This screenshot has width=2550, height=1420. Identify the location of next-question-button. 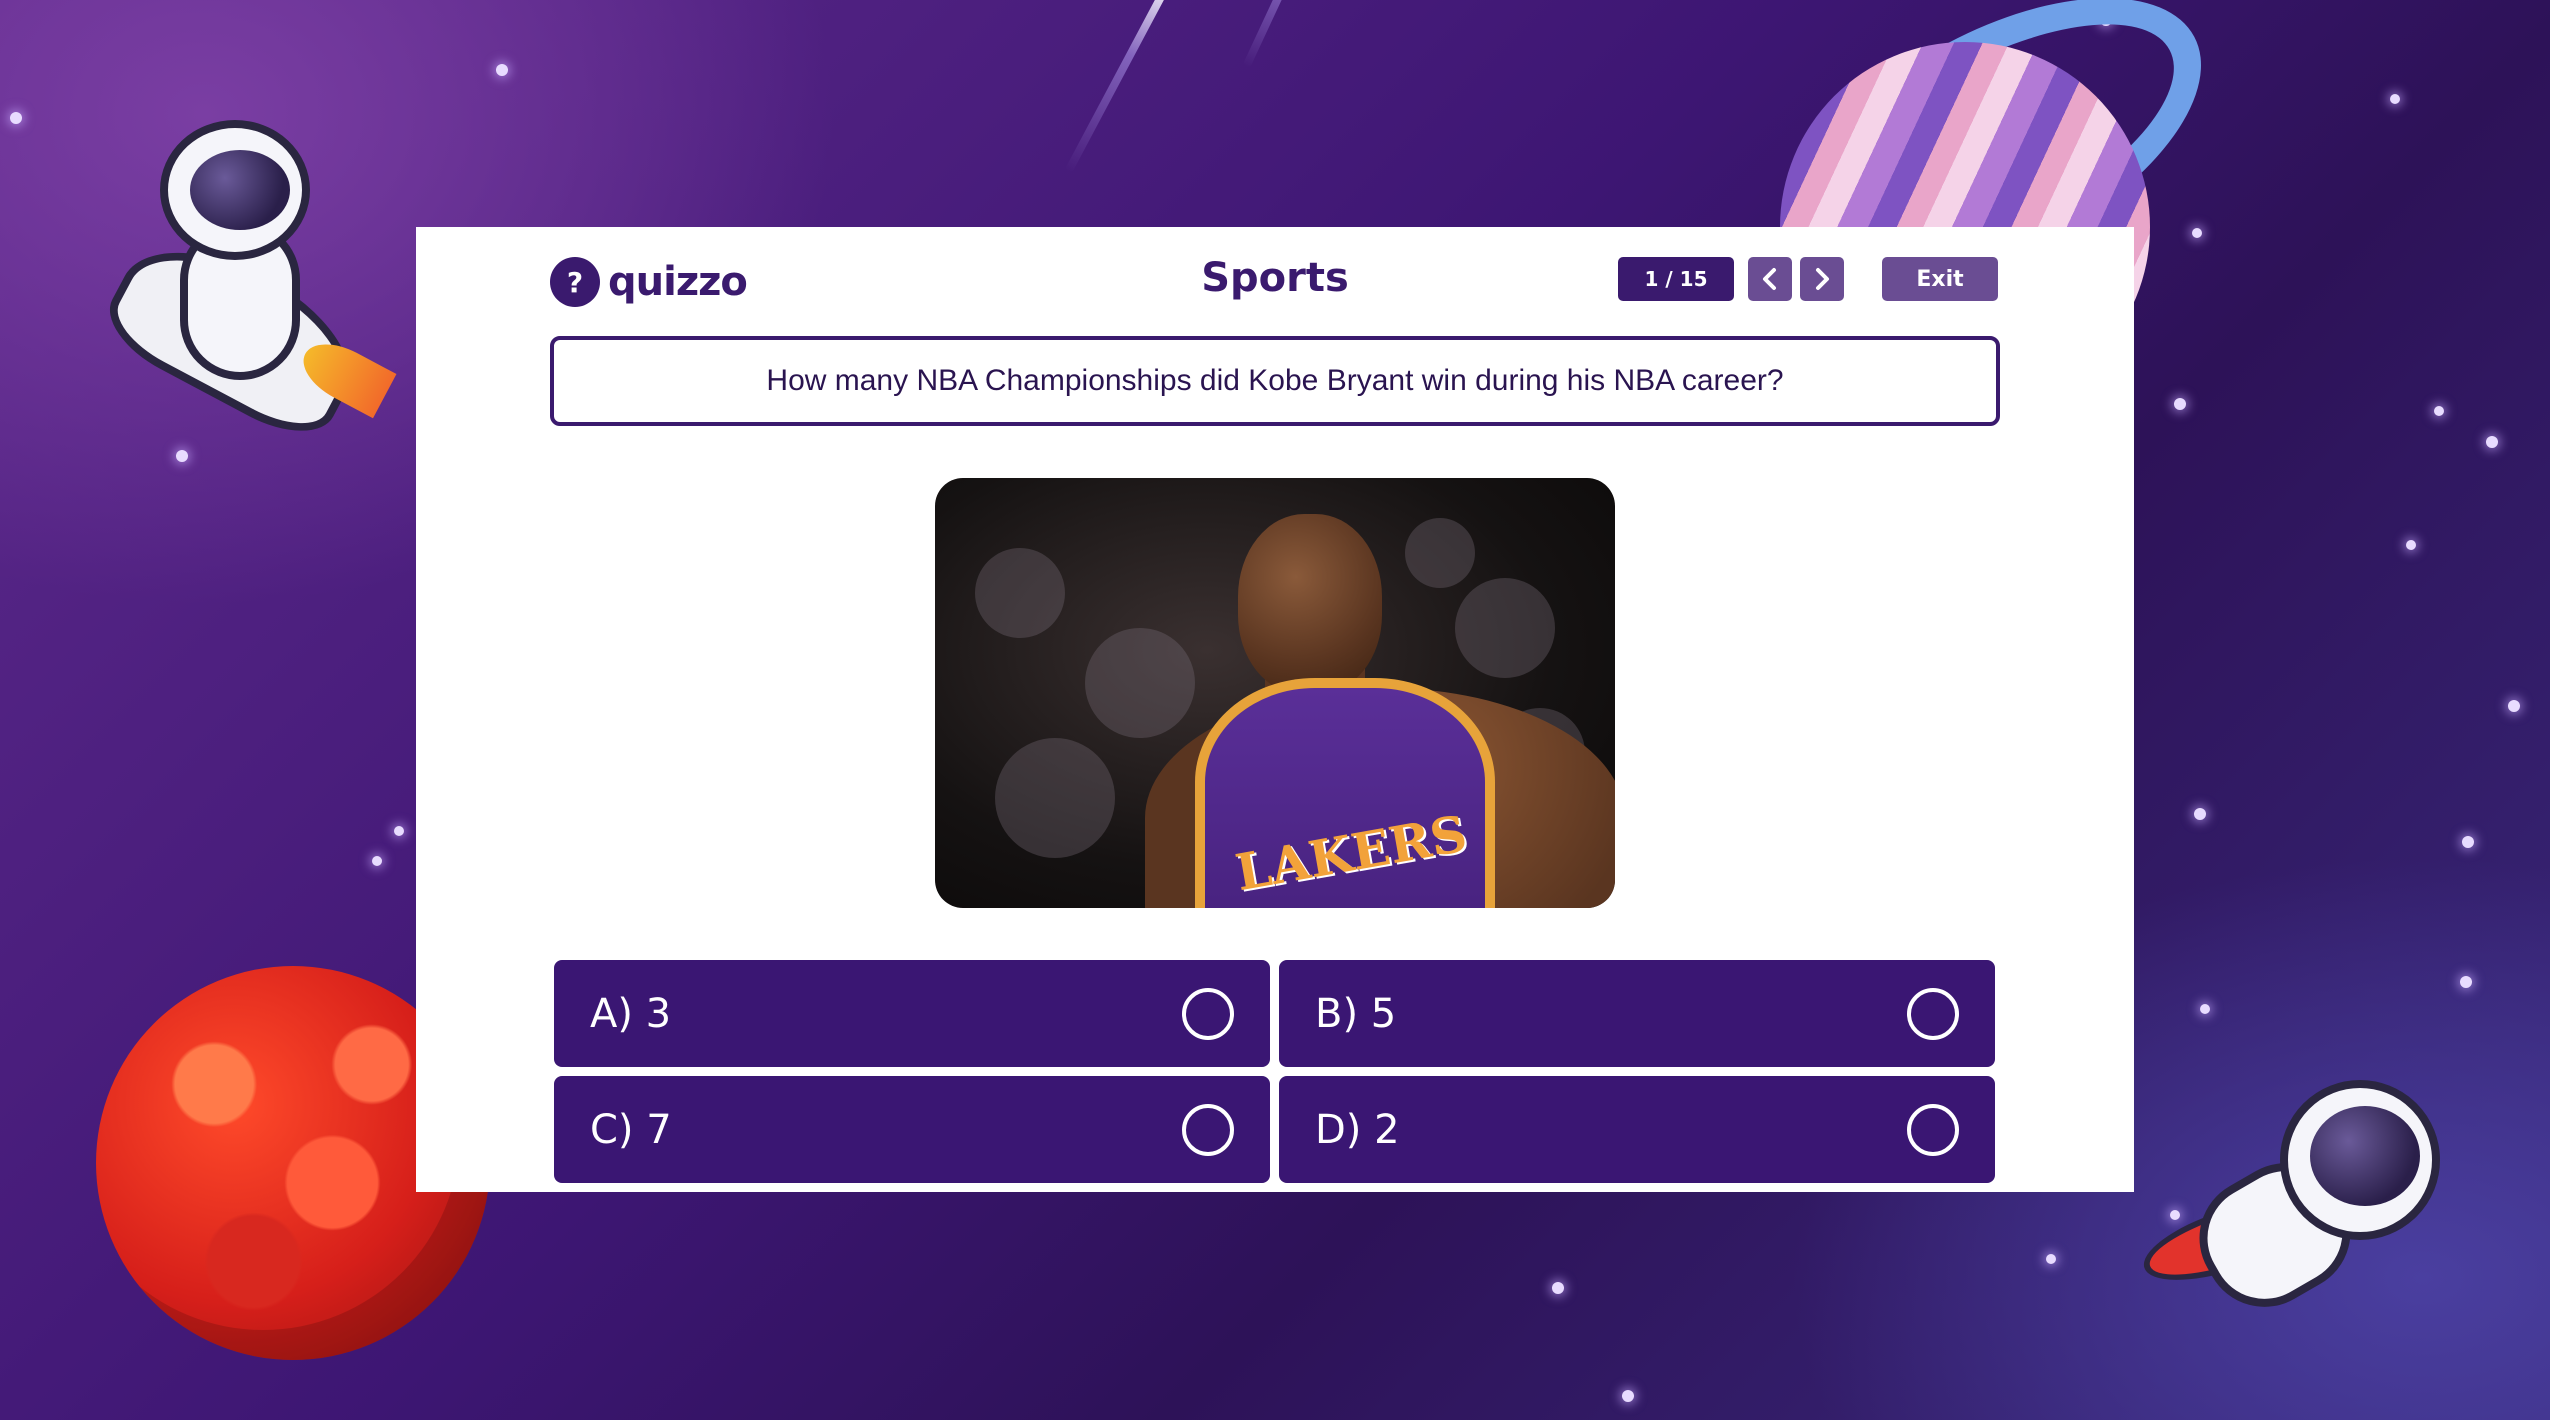
(1822, 279).